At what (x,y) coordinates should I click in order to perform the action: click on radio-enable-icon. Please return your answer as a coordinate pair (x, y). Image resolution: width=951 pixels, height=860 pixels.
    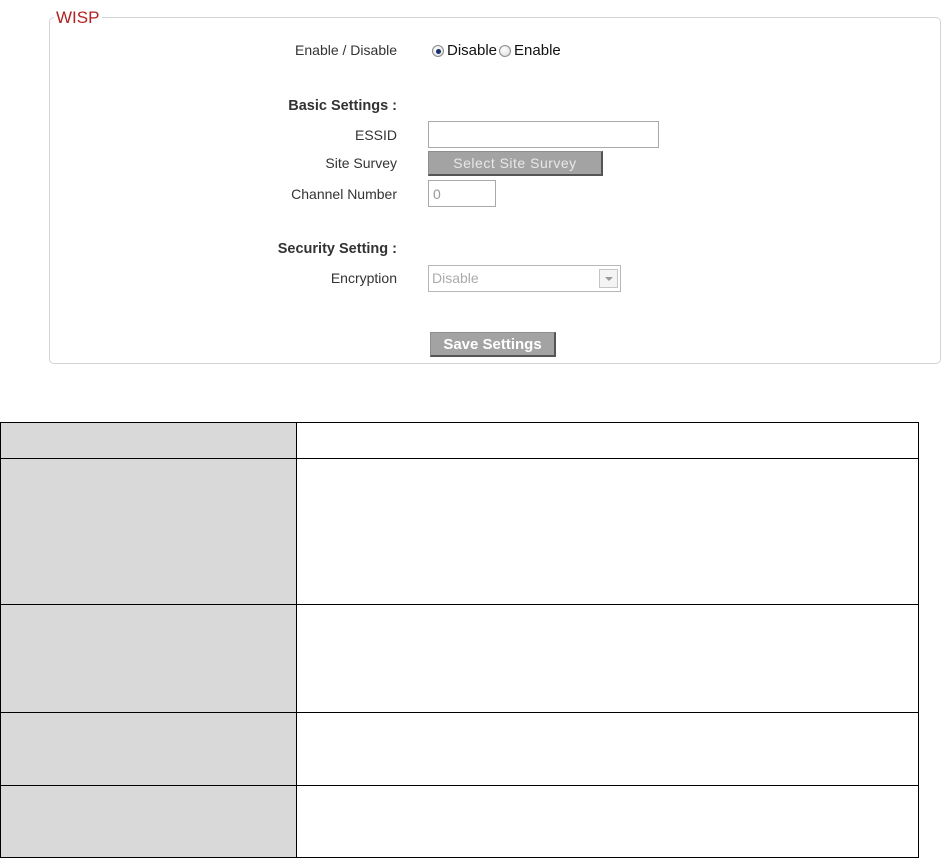
    Looking at the image, I should click on (505, 51).